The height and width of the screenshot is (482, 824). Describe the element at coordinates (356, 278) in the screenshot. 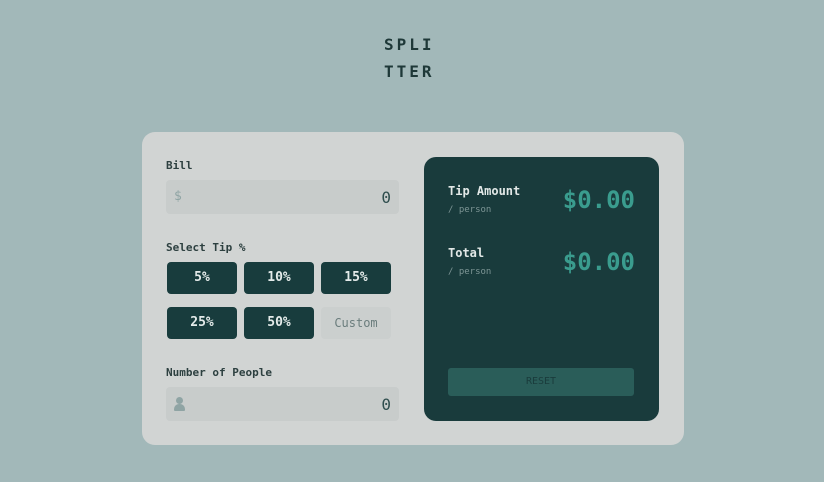

I see `tip-15-button: 15%` at that location.